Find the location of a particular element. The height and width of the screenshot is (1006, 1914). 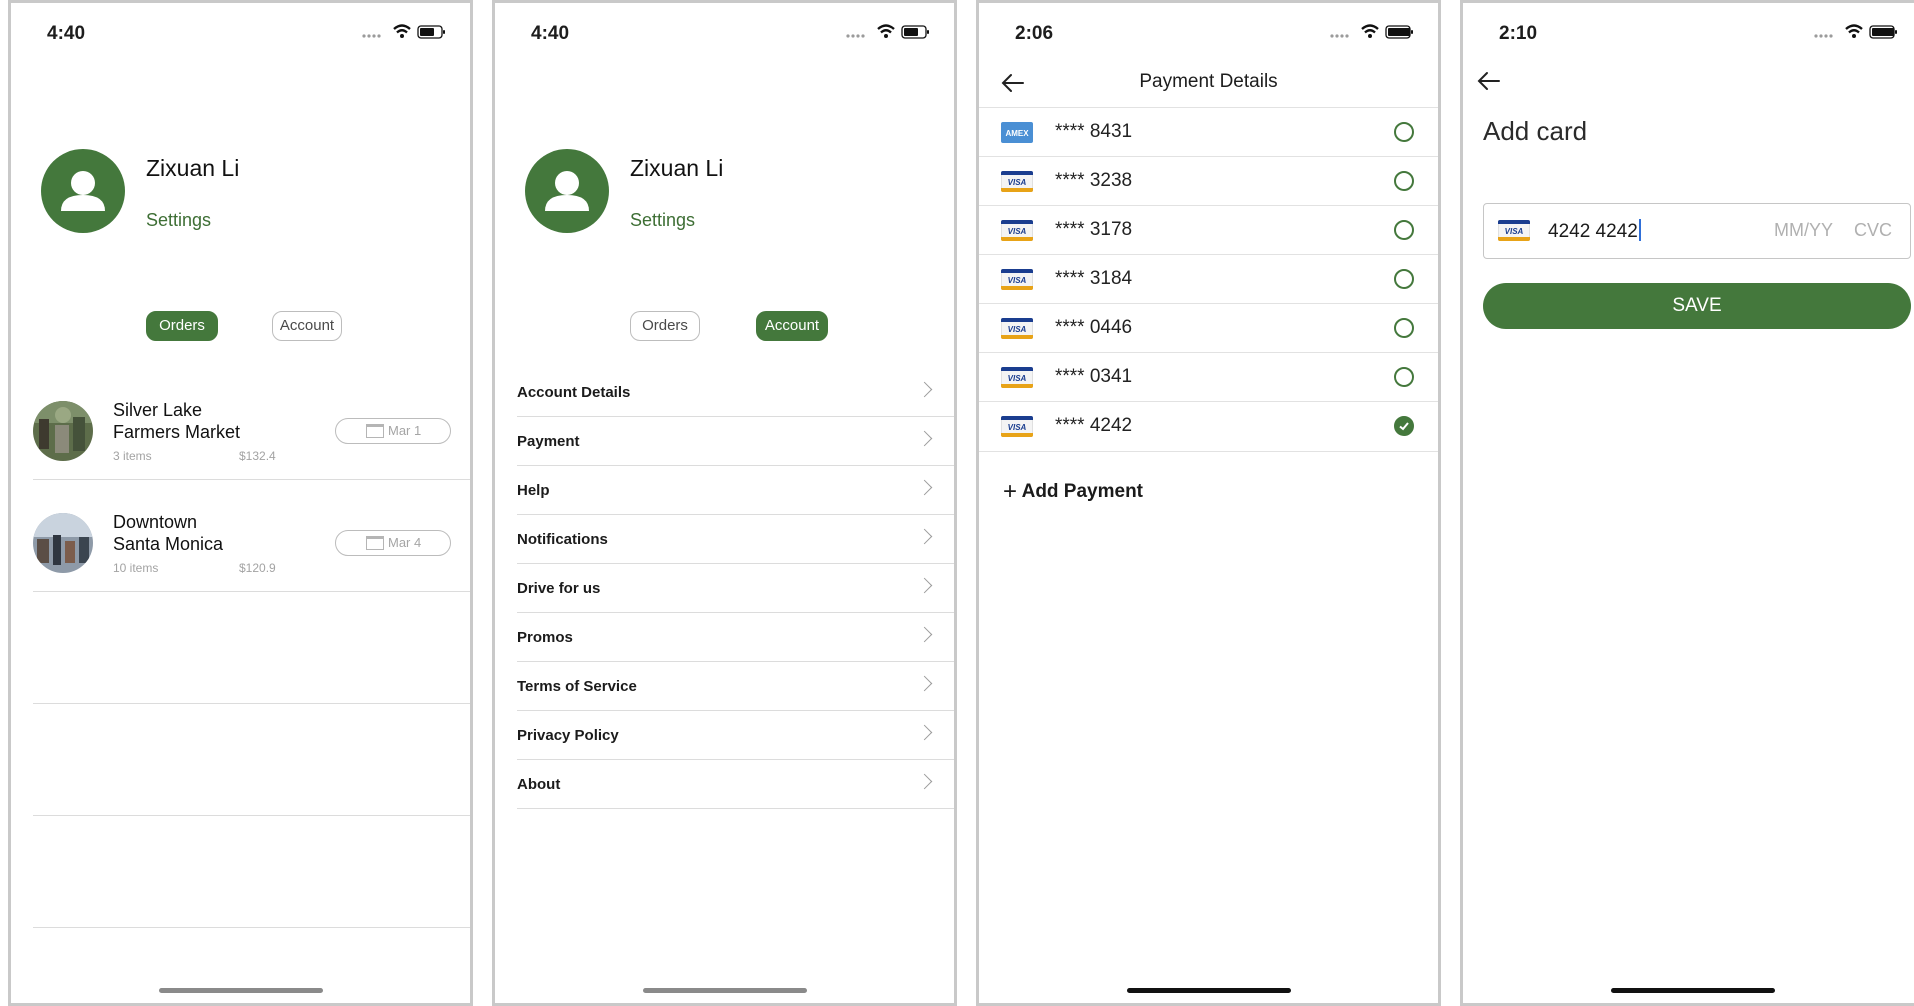

profile-name: Zixuan Li is located at coordinates (193, 168).